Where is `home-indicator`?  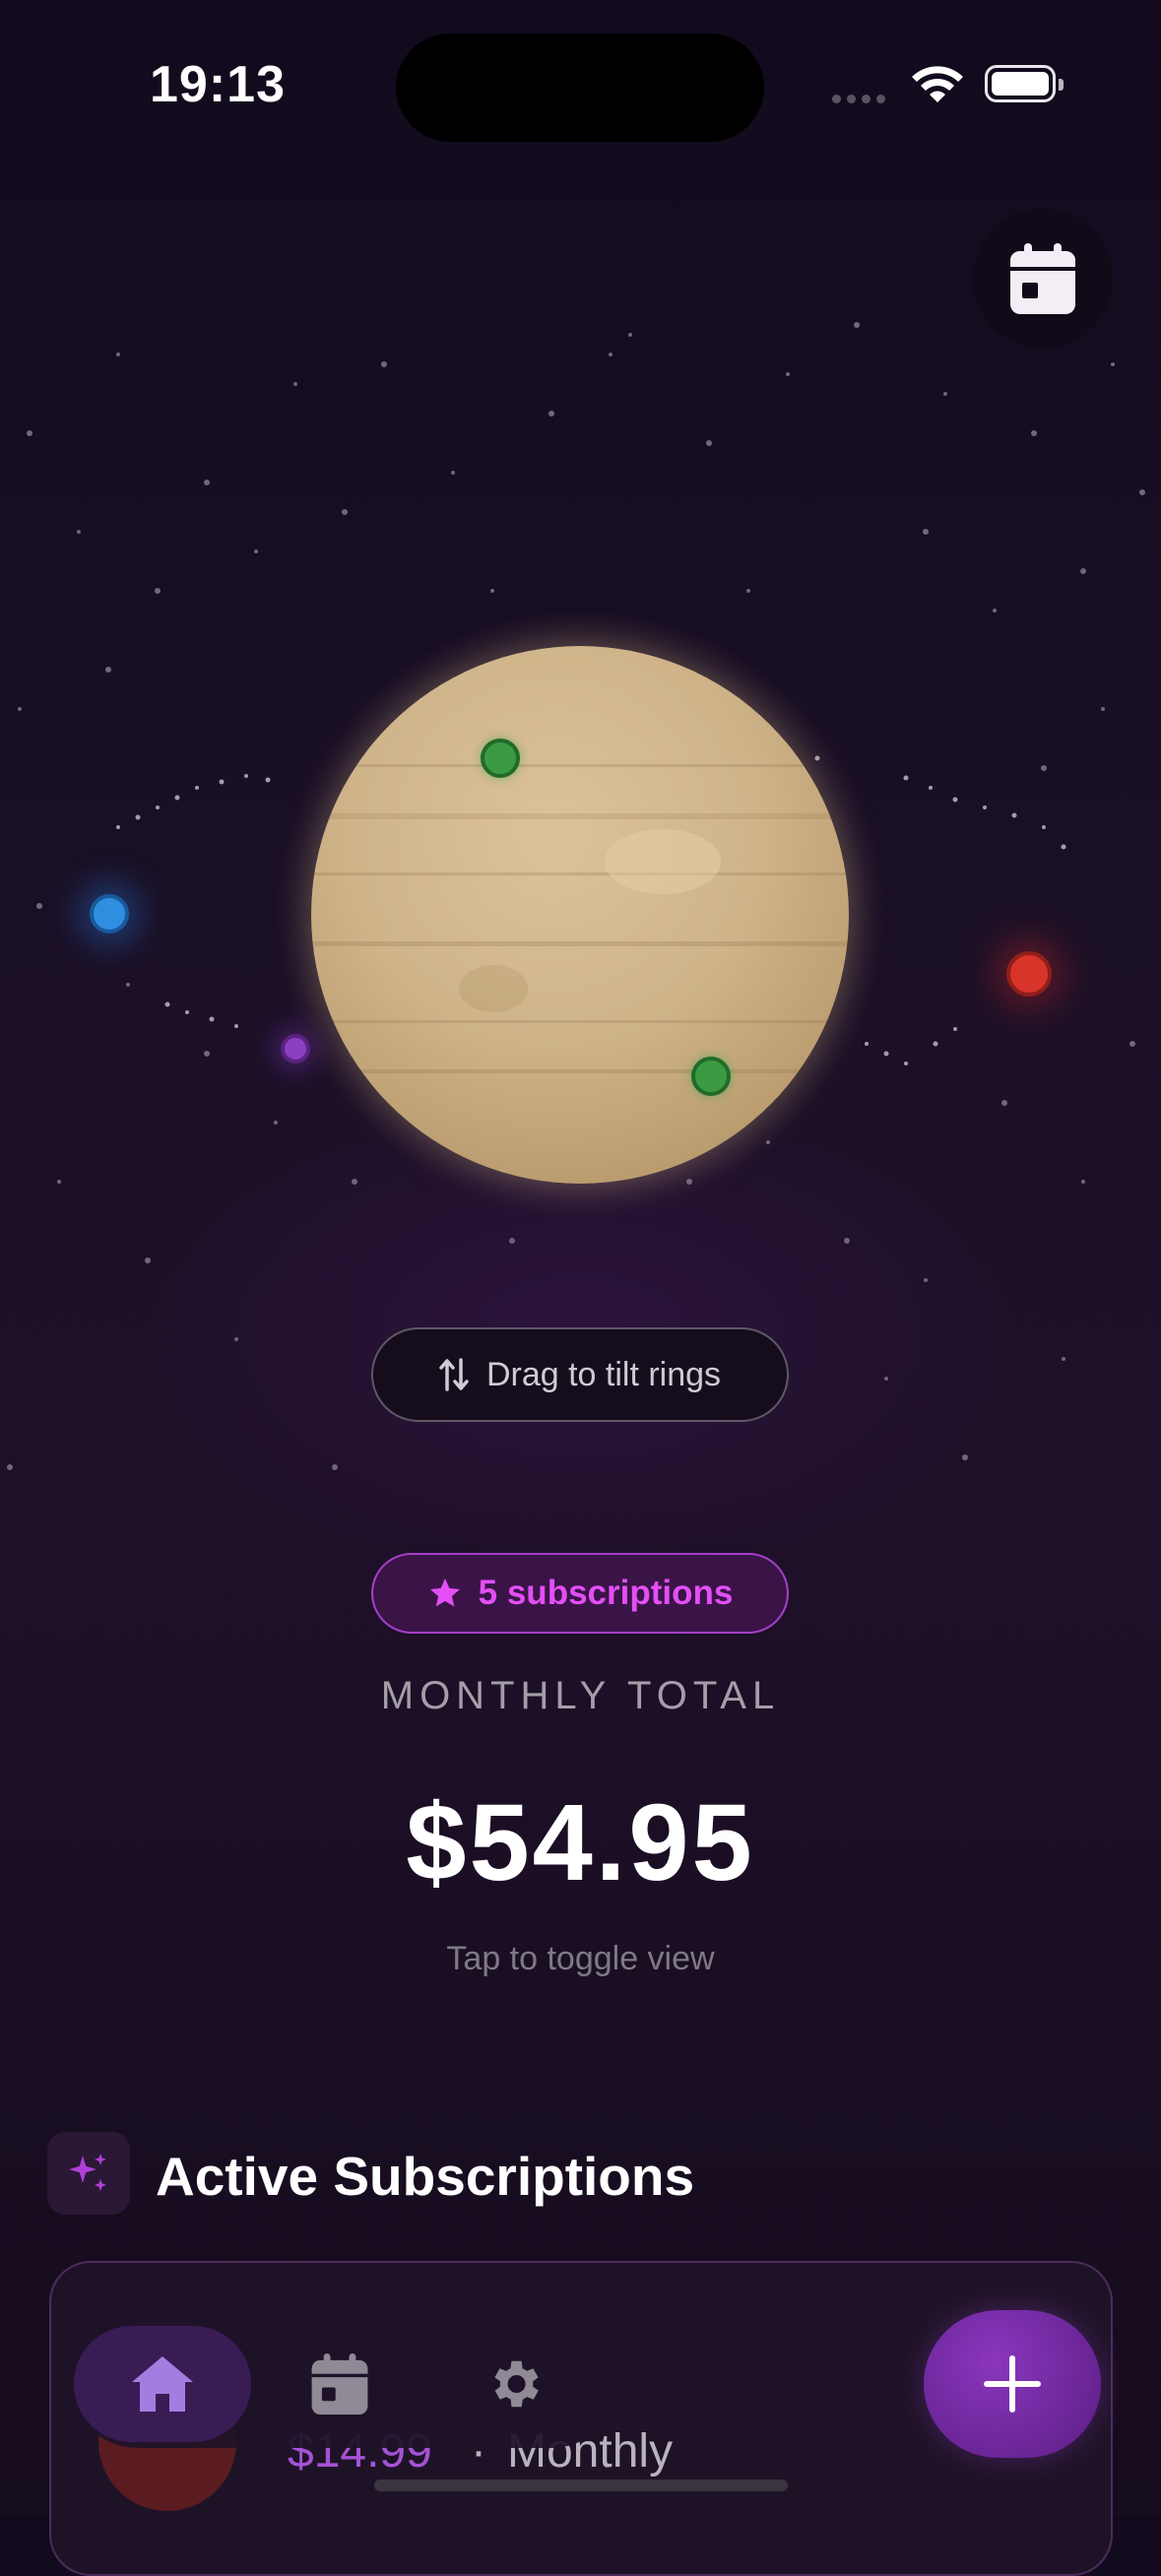 home-indicator is located at coordinates (581, 2485).